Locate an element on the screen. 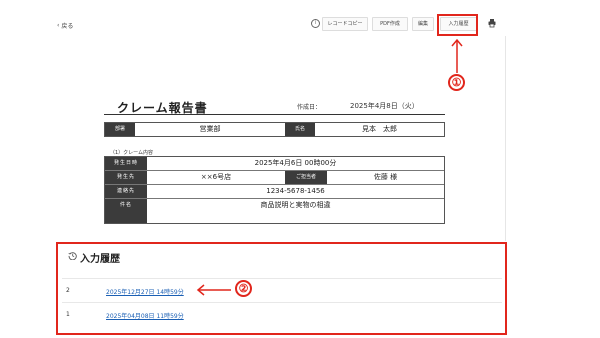 This screenshot has width=600, height=338. row-value: 1234-5678-1456 is located at coordinates (295, 191).